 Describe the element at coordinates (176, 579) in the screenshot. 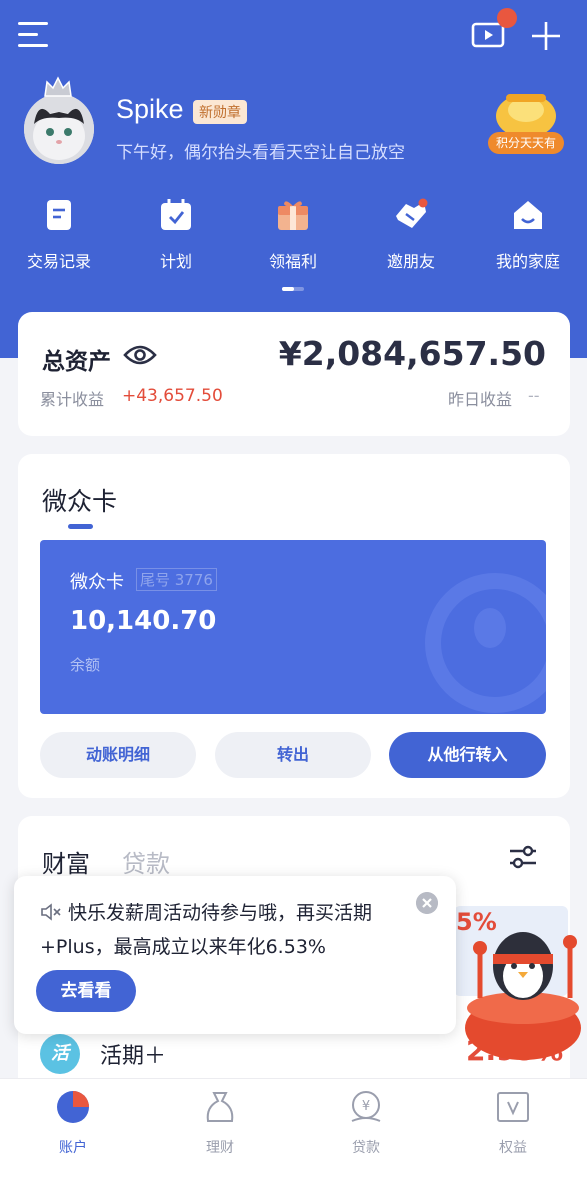

I see `card-tail-number: 尾号 3776` at that location.